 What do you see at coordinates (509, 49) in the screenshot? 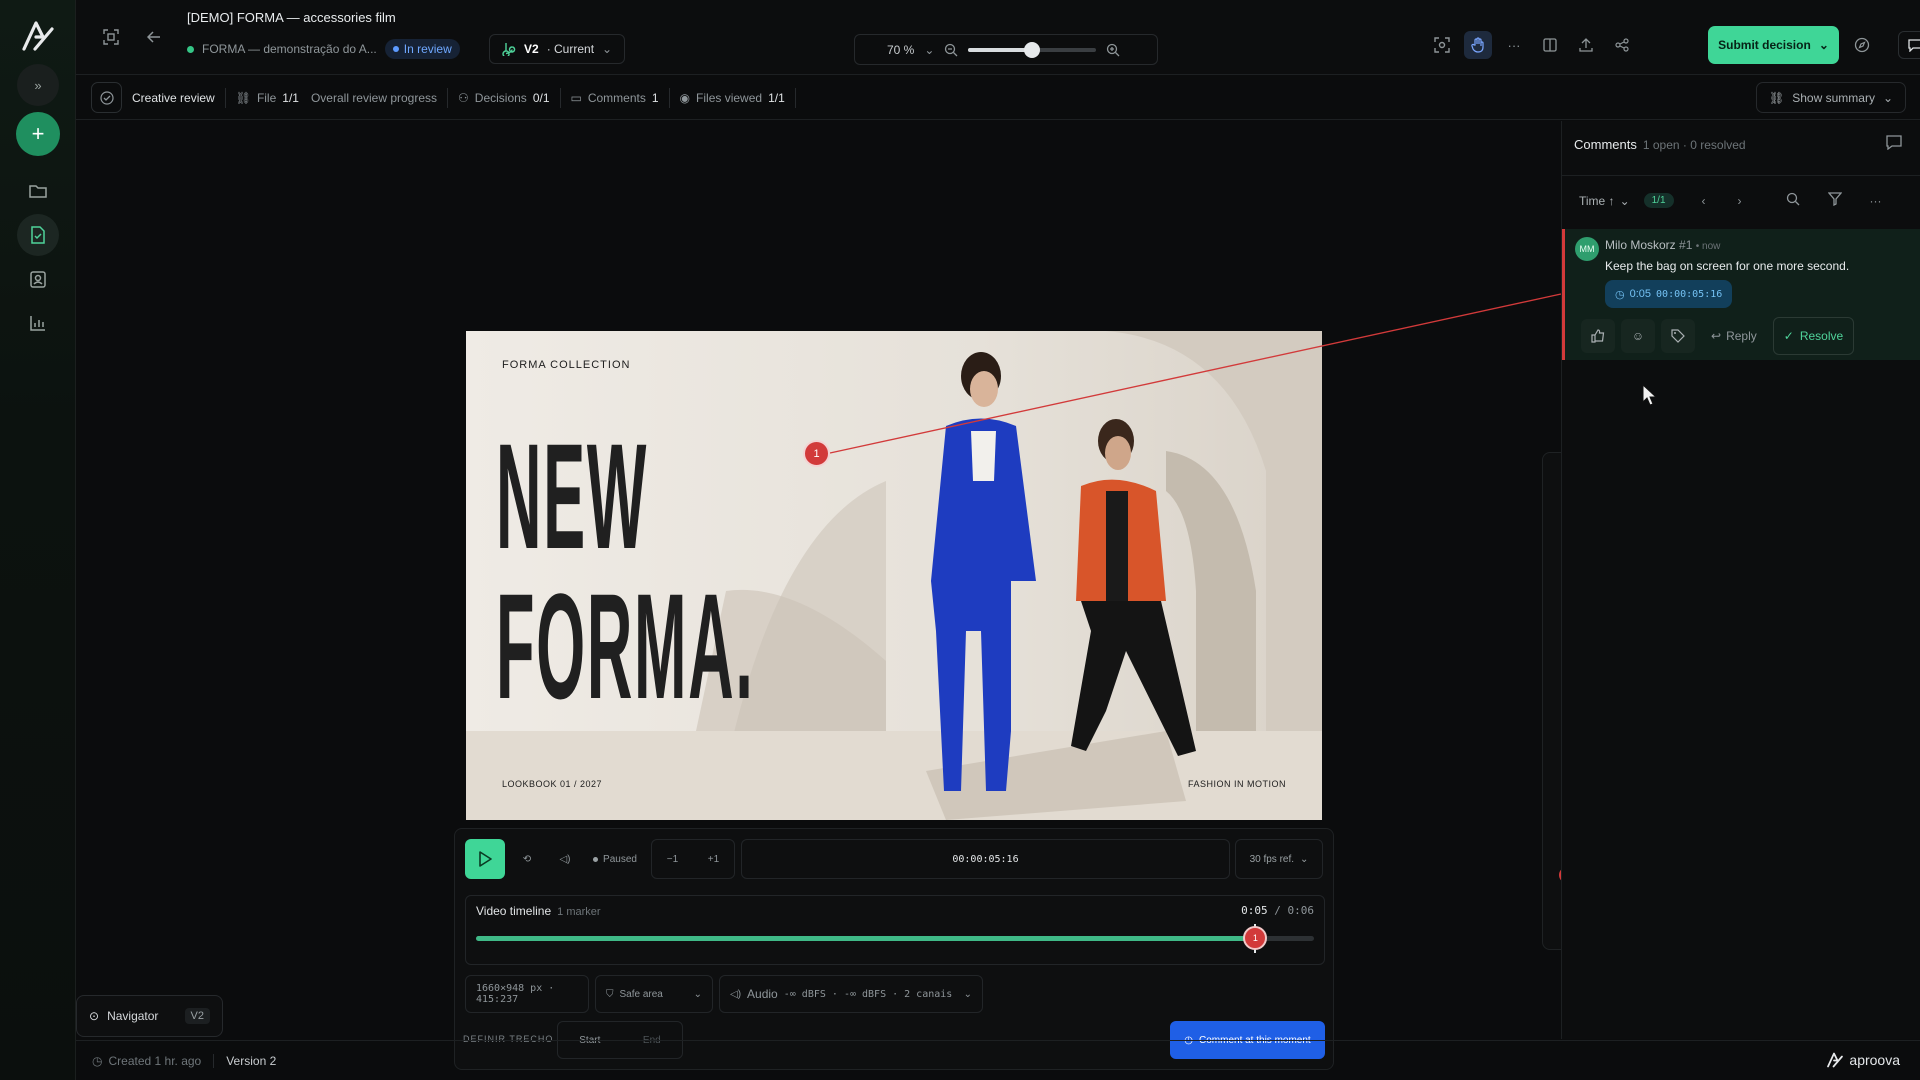
I see `versions-icon` at bounding box center [509, 49].